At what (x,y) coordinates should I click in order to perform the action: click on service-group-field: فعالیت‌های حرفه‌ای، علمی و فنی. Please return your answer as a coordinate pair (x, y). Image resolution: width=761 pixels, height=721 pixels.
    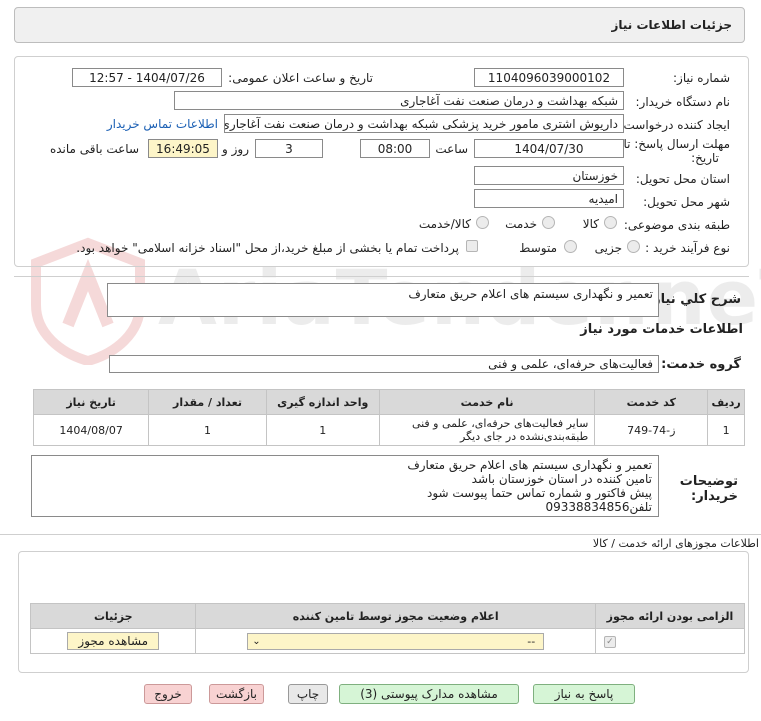
    Looking at the image, I should click on (384, 364).